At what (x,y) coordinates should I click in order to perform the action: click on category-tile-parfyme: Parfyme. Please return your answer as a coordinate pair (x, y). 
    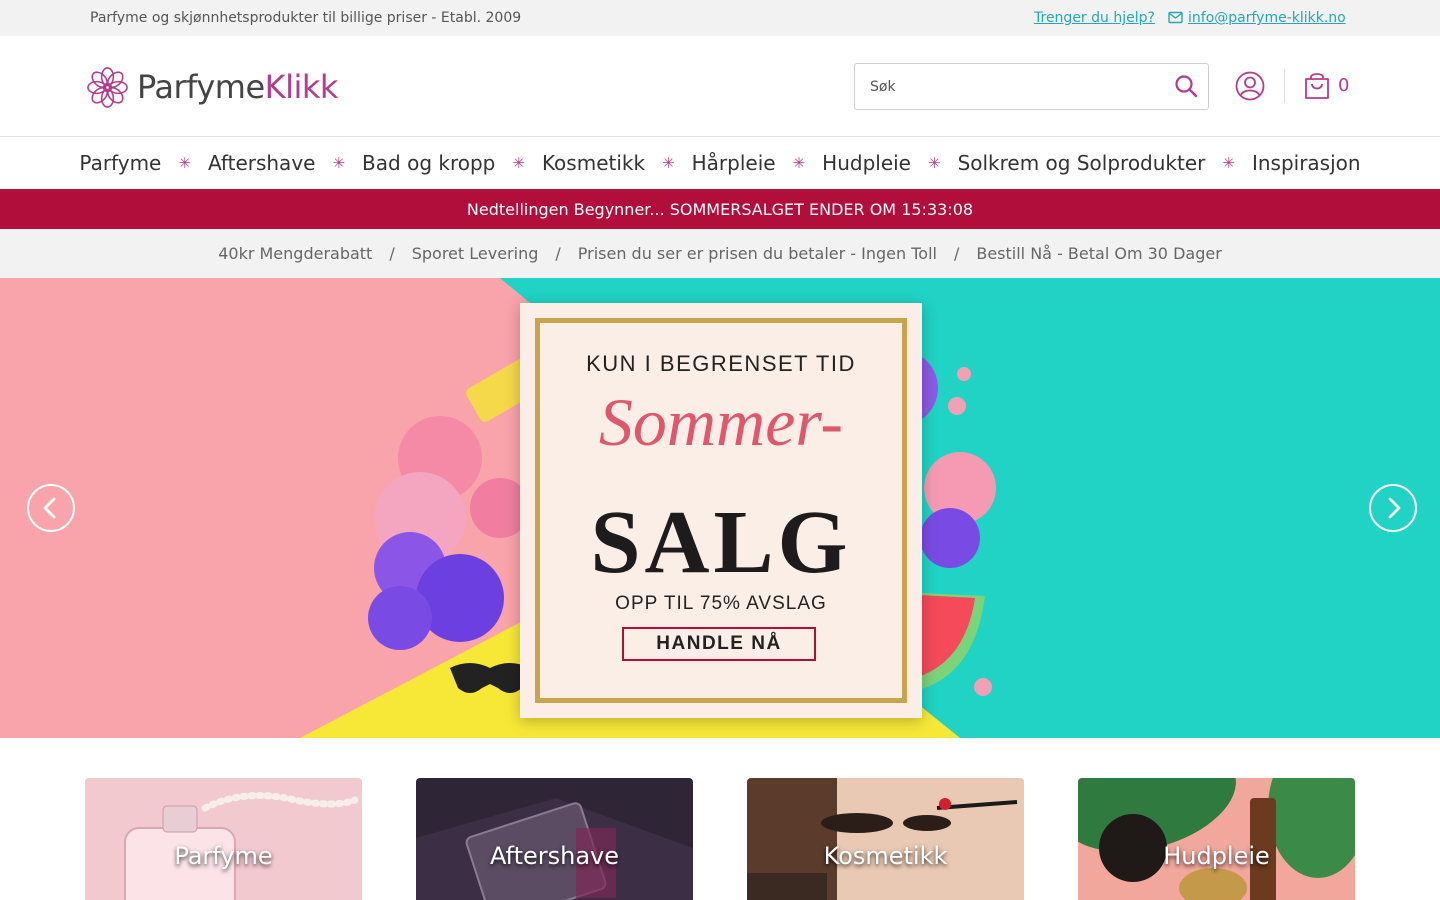
    Looking at the image, I should click on (223, 839).